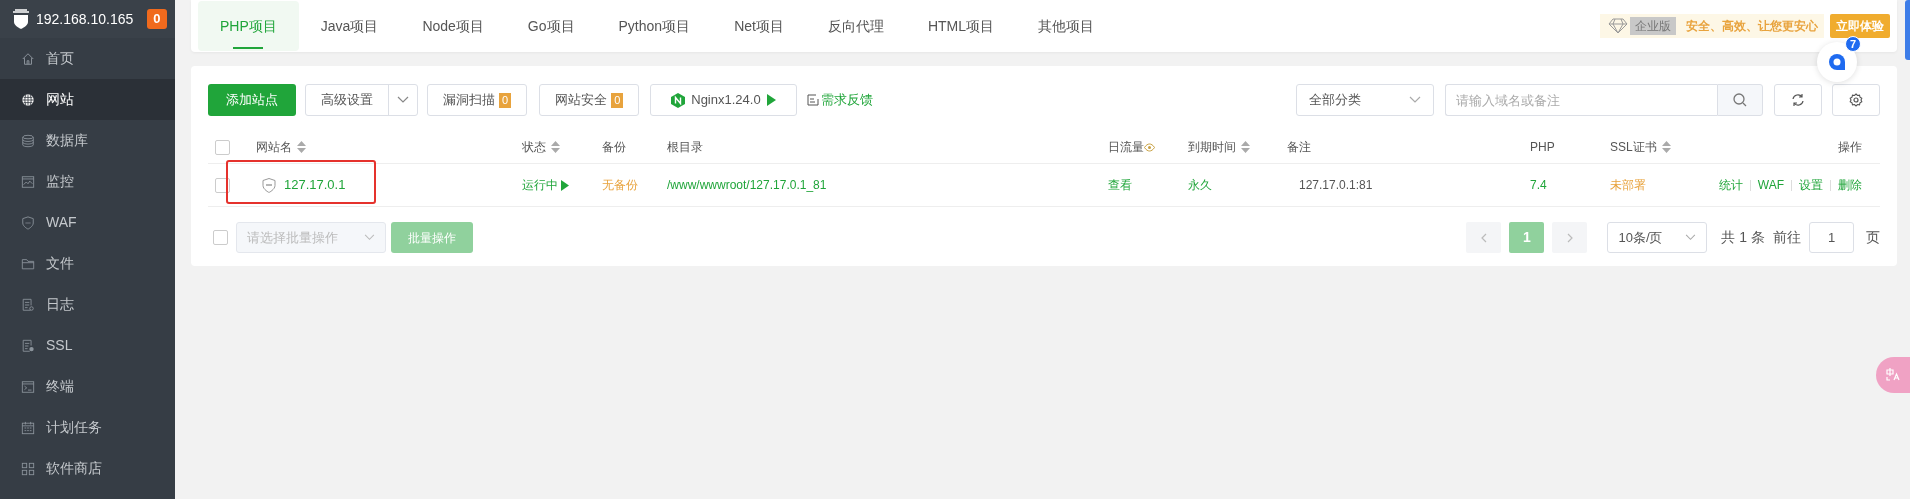 The height and width of the screenshot is (499, 1910). What do you see at coordinates (453, 26) in the screenshot?
I see `project-tab: Node项目` at bounding box center [453, 26].